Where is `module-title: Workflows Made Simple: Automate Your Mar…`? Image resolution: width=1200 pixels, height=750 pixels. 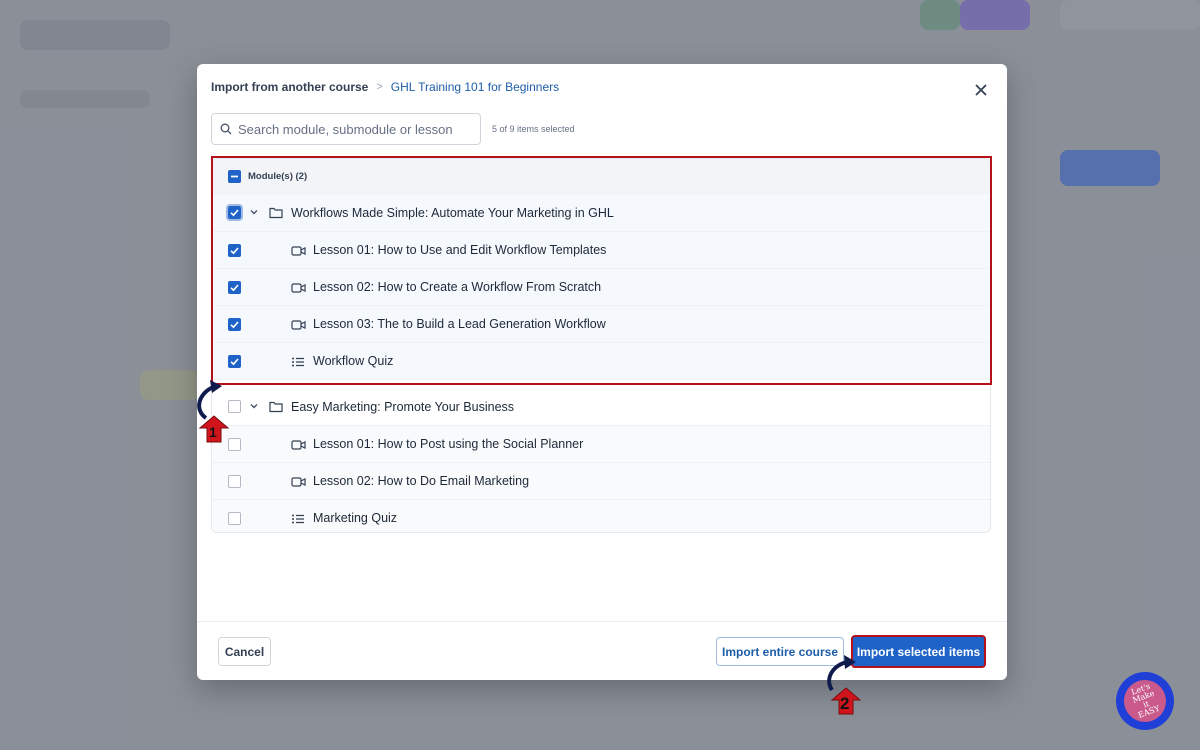
module-title: Workflows Made Simple: Automate Your Mar… is located at coordinates (452, 213).